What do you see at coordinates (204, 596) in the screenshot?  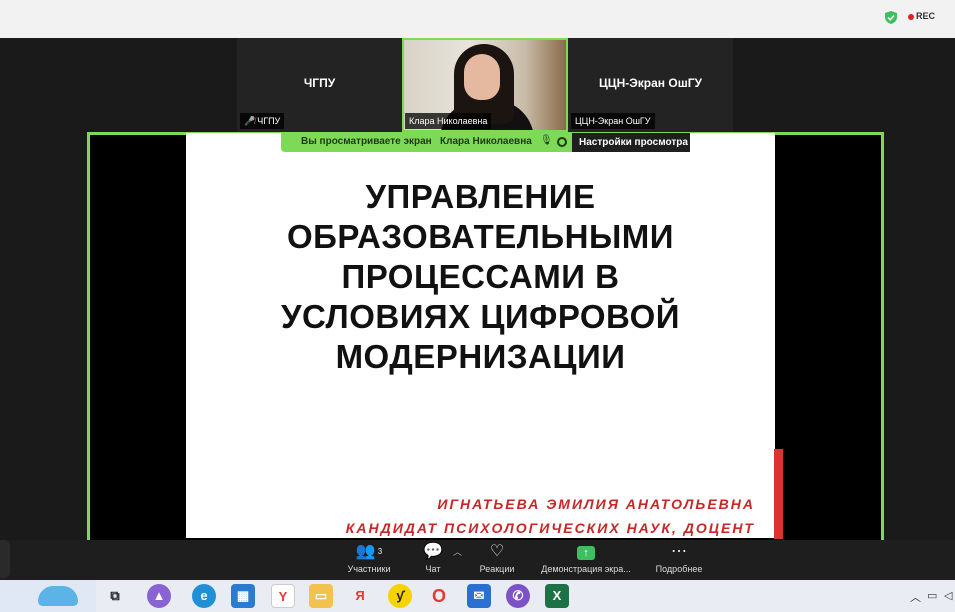 I see `edge-icon: e` at bounding box center [204, 596].